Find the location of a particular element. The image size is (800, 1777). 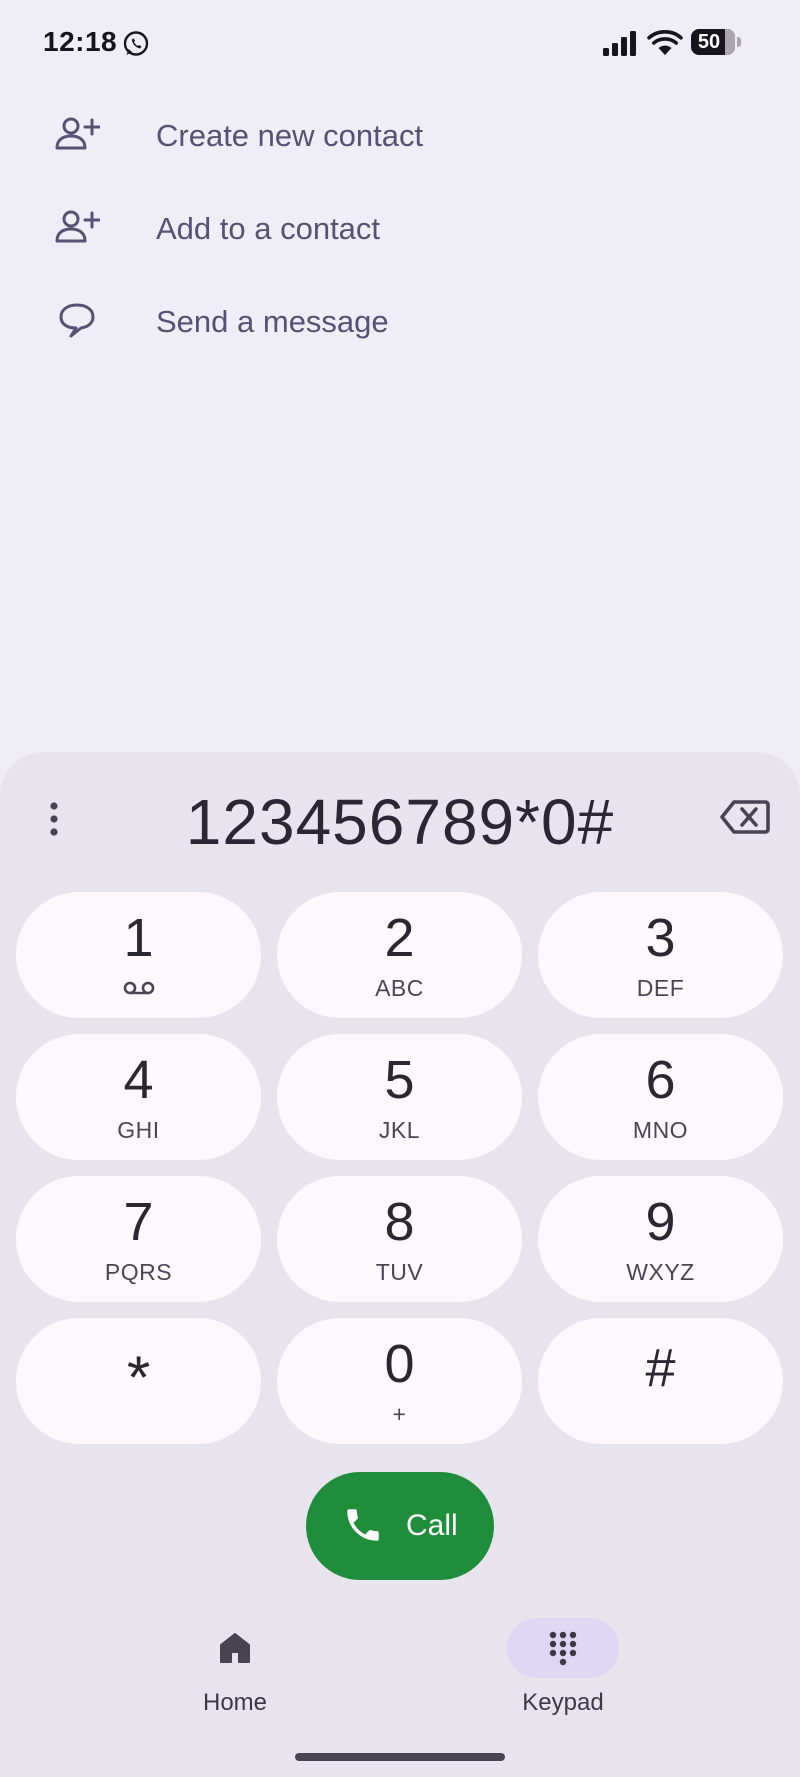

wifi-icon is located at coordinates (665, 42).